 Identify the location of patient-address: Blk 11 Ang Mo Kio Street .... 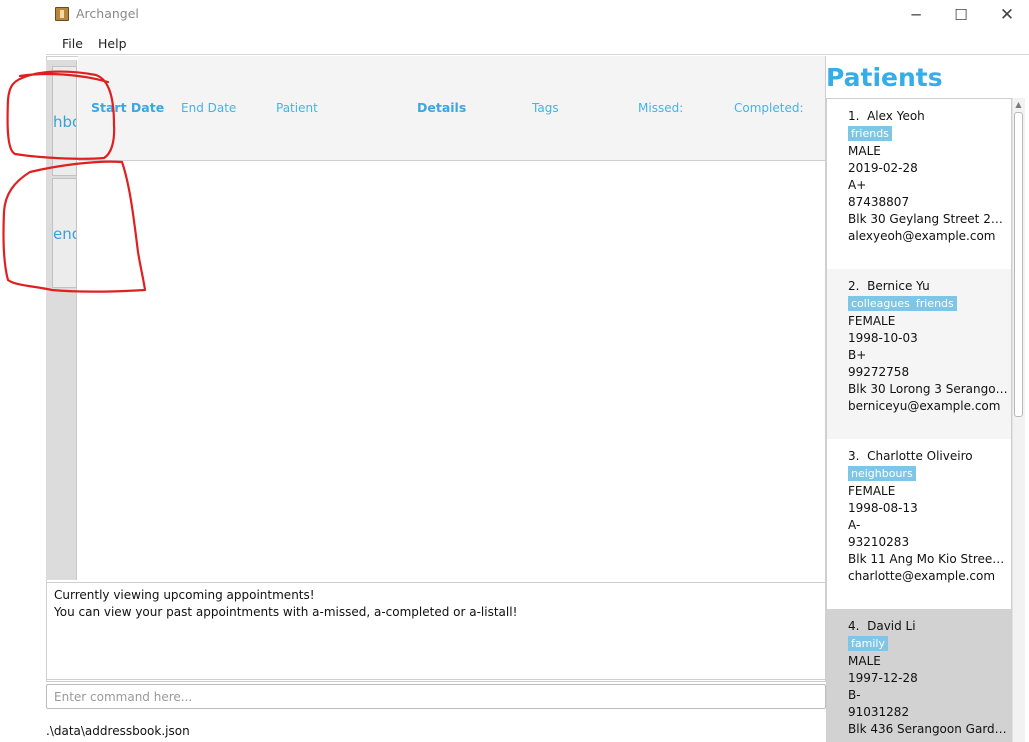
(928, 559).